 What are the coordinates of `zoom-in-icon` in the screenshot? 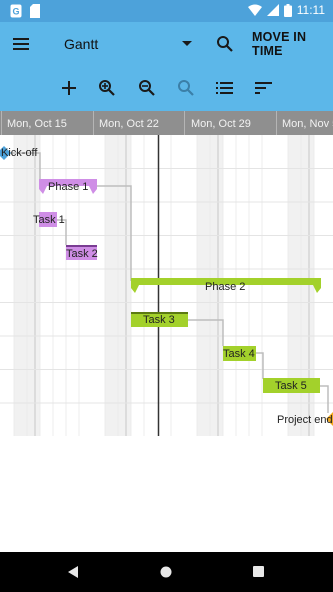 It's located at (107, 88).